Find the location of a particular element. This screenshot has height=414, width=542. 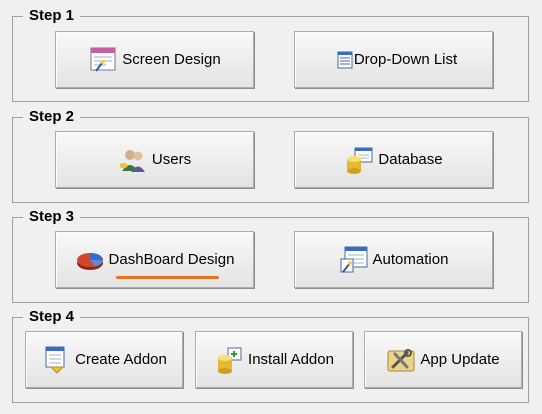

install-addon-label: Install Addon is located at coordinates (291, 359).